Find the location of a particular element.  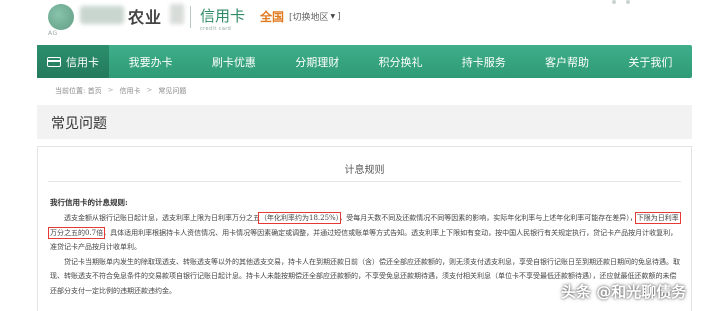

watermark: 头条 @和光聊债务 is located at coordinates (624, 292).